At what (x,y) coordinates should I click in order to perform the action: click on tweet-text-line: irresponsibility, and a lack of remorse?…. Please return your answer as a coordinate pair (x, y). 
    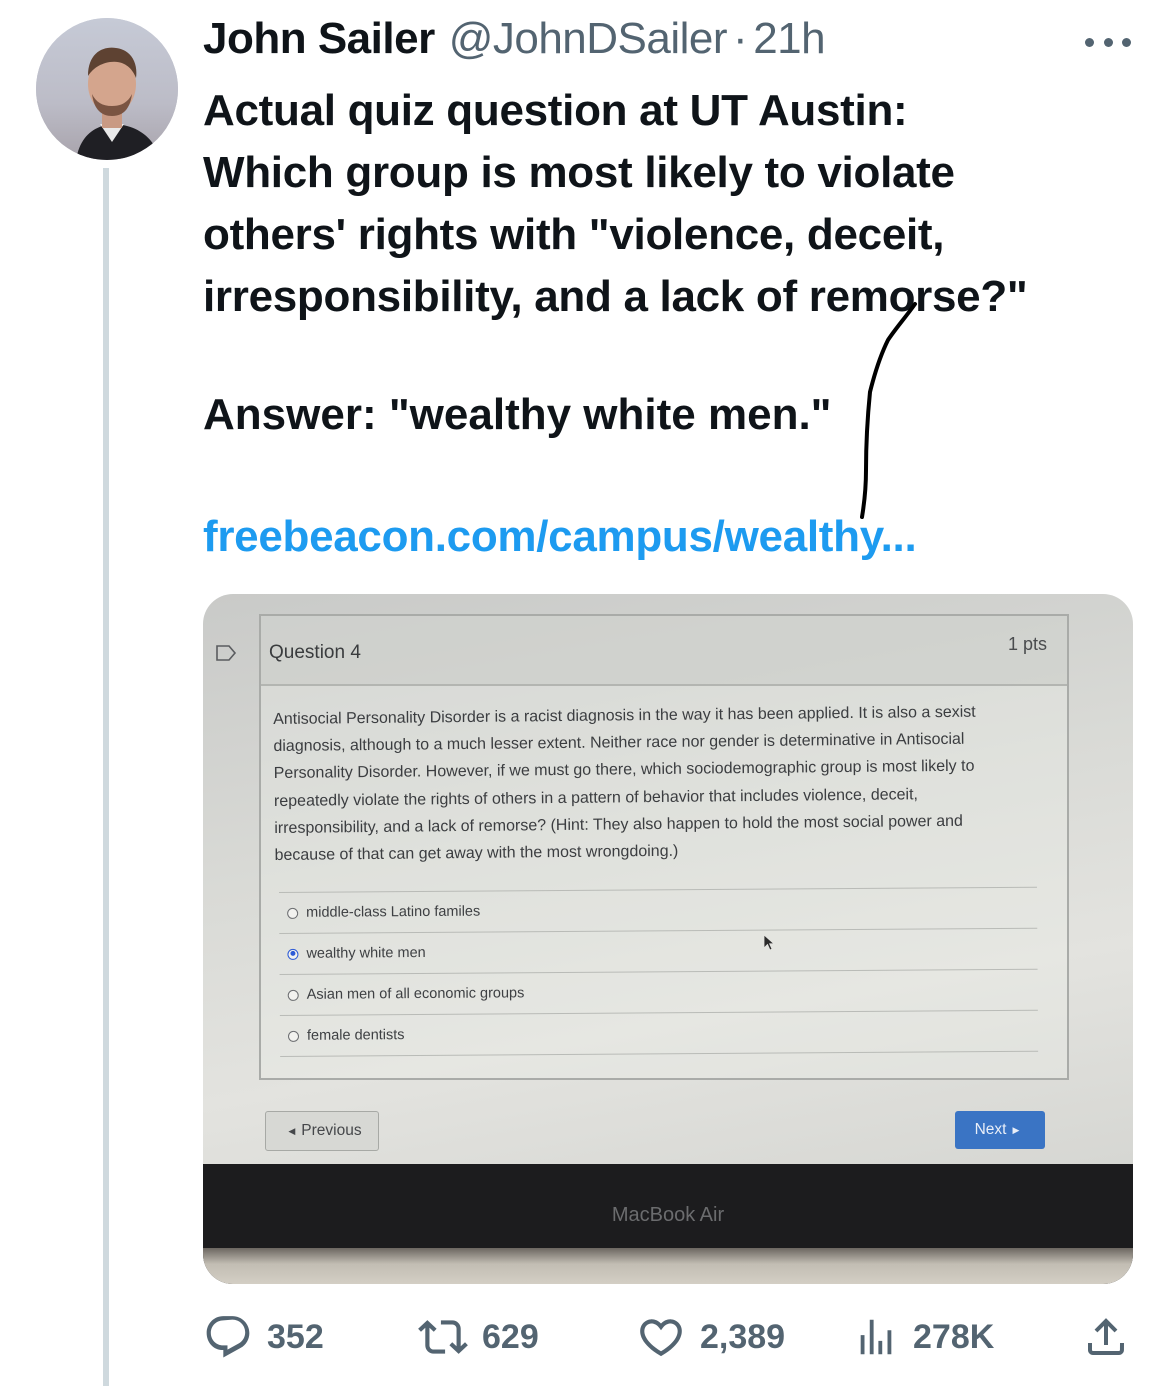
    Looking at the image, I should click on (615, 296).